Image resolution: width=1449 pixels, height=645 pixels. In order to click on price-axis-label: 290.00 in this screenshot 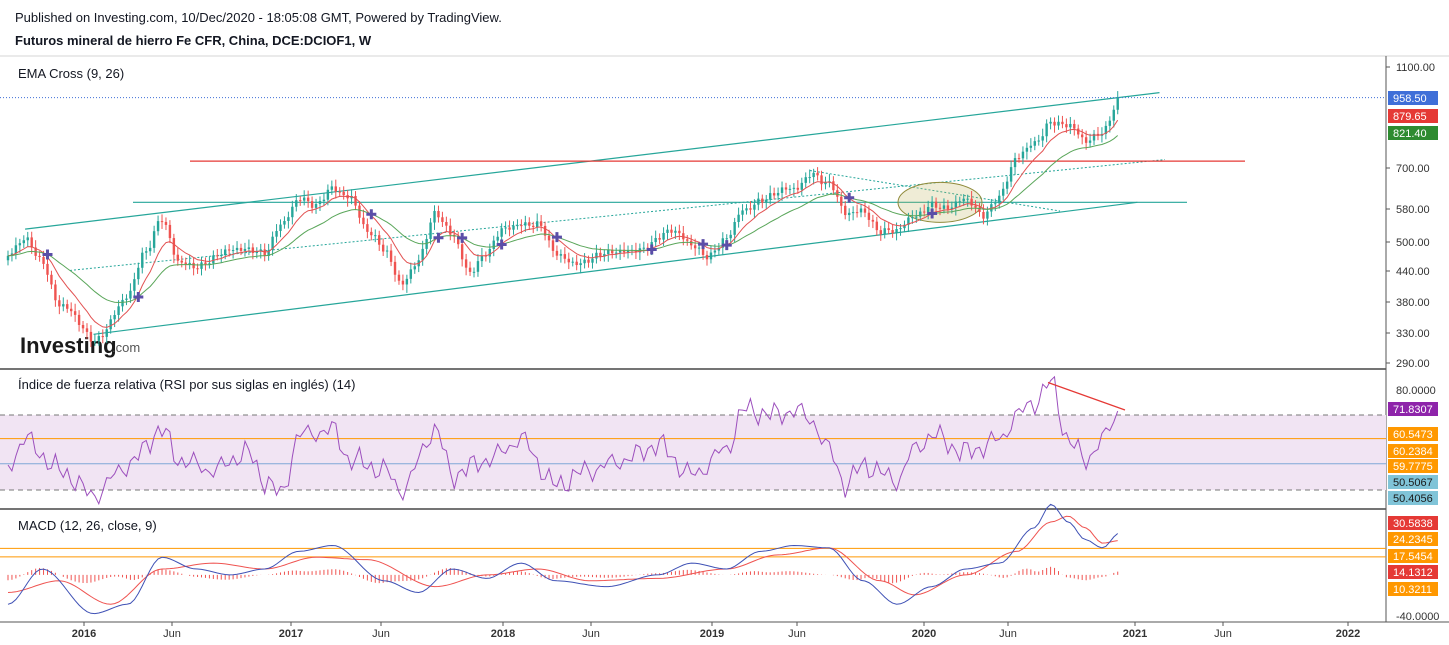, I will do `click(1413, 364)`.